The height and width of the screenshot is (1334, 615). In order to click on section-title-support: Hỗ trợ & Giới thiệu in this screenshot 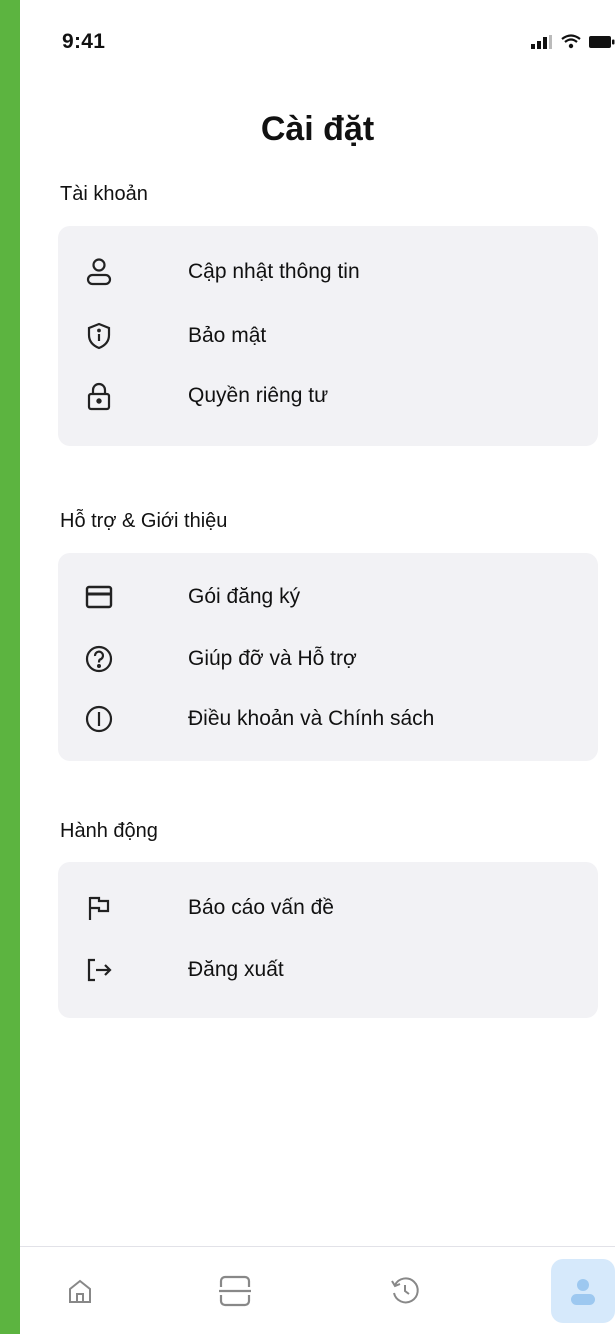, I will do `click(144, 521)`.